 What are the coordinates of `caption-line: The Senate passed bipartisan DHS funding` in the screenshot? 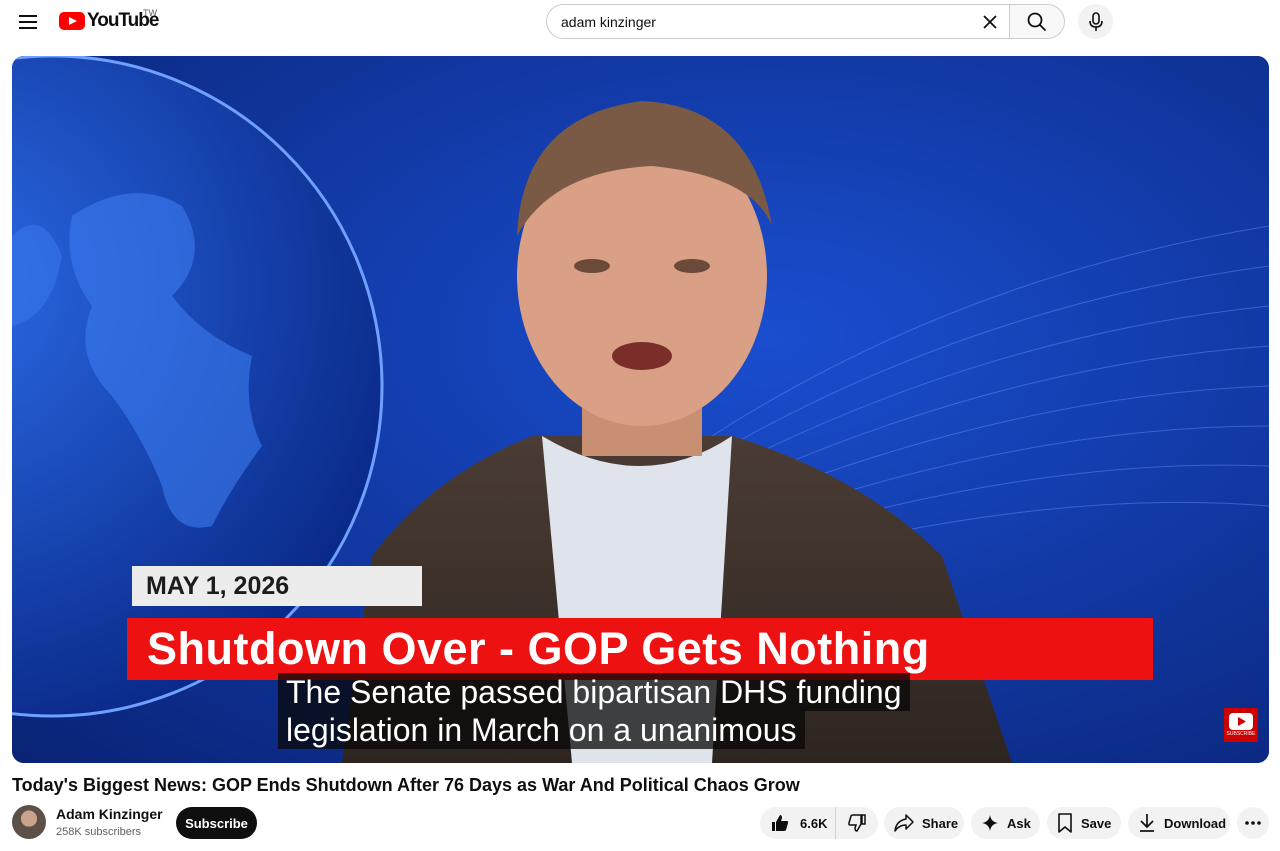 It's located at (594, 692).